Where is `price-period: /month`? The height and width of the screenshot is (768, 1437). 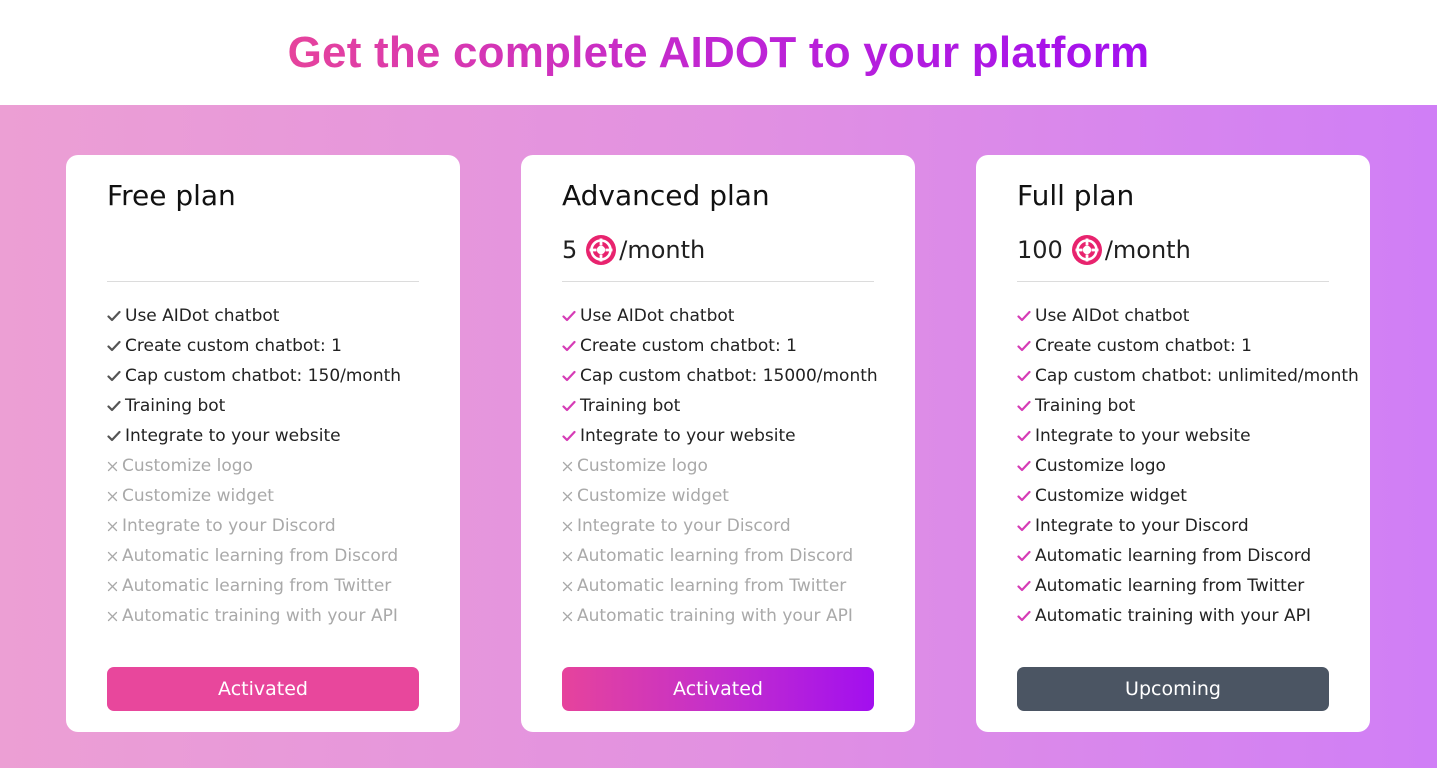 price-period: /month is located at coordinates (662, 250).